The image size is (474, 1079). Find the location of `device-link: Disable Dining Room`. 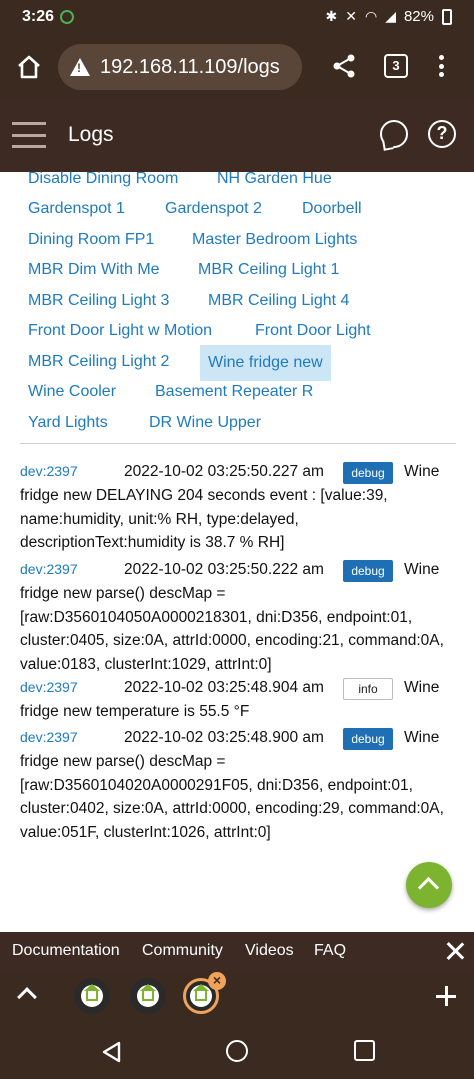

device-link: Disable Dining Room is located at coordinates (103, 181).